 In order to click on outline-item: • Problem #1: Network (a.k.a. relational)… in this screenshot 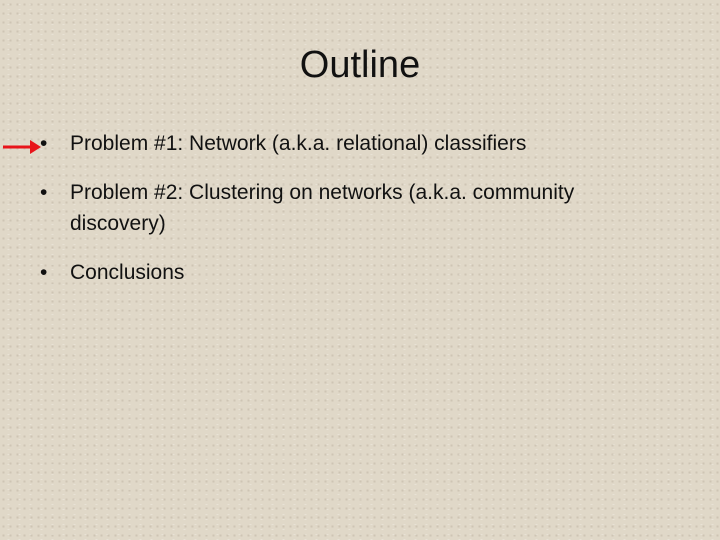, I will do `click(350, 143)`.